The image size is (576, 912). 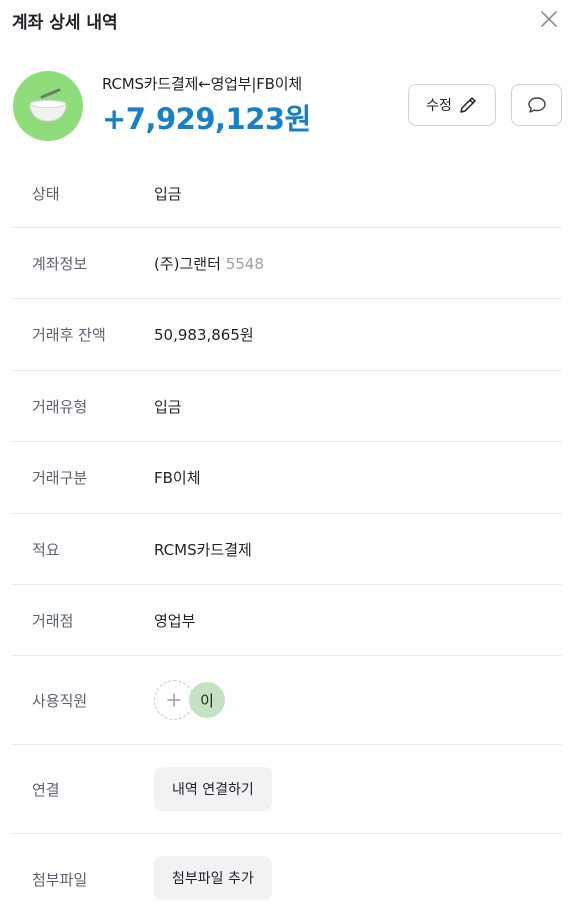 I want to click on branch-label: 거래점, so click(x=53, y=621).